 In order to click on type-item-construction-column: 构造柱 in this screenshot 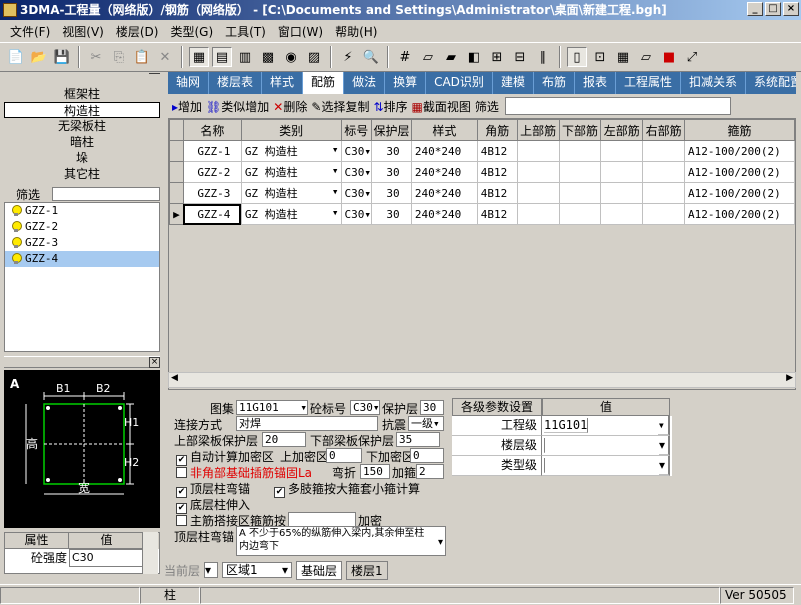, I will do `click(82, 110)`.